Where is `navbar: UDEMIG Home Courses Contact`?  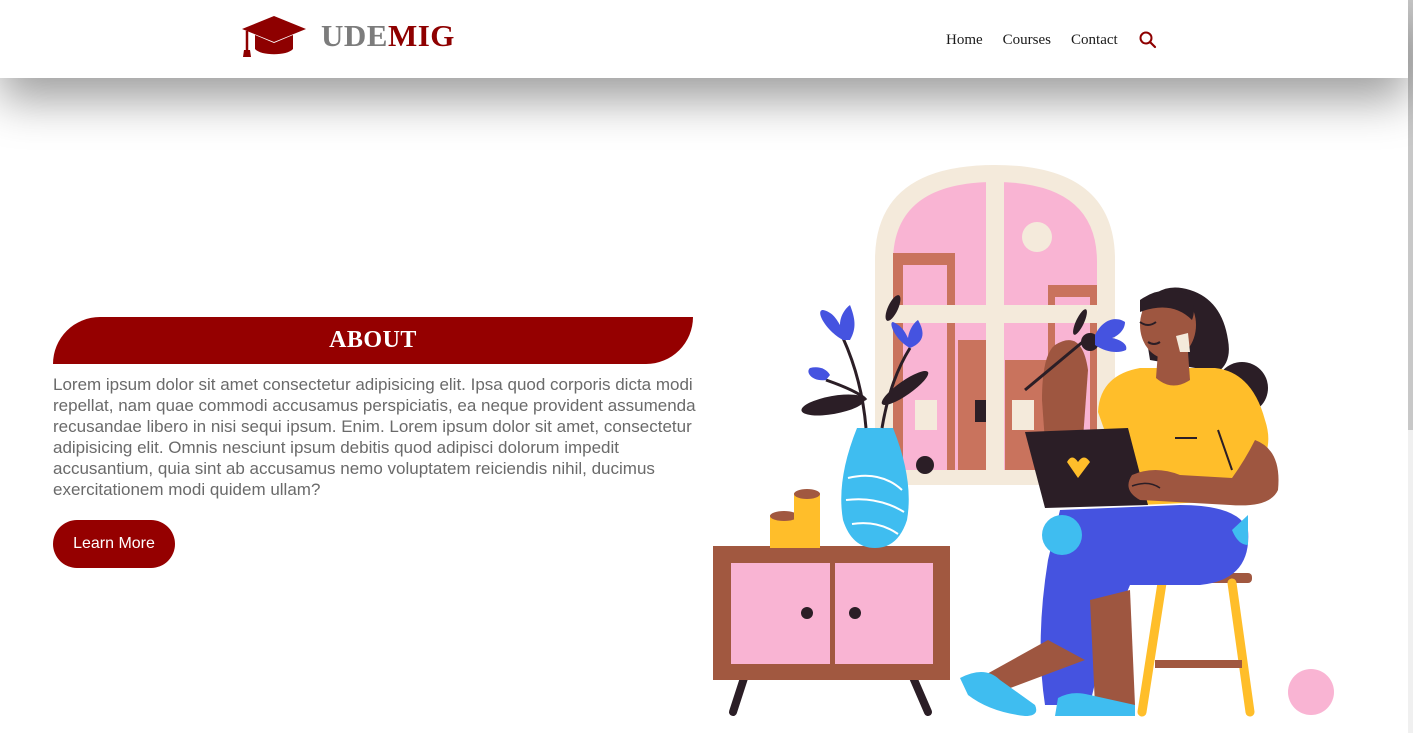 navbar: UDEMIG Home Courses Contact is located at coordinates (704, 39).